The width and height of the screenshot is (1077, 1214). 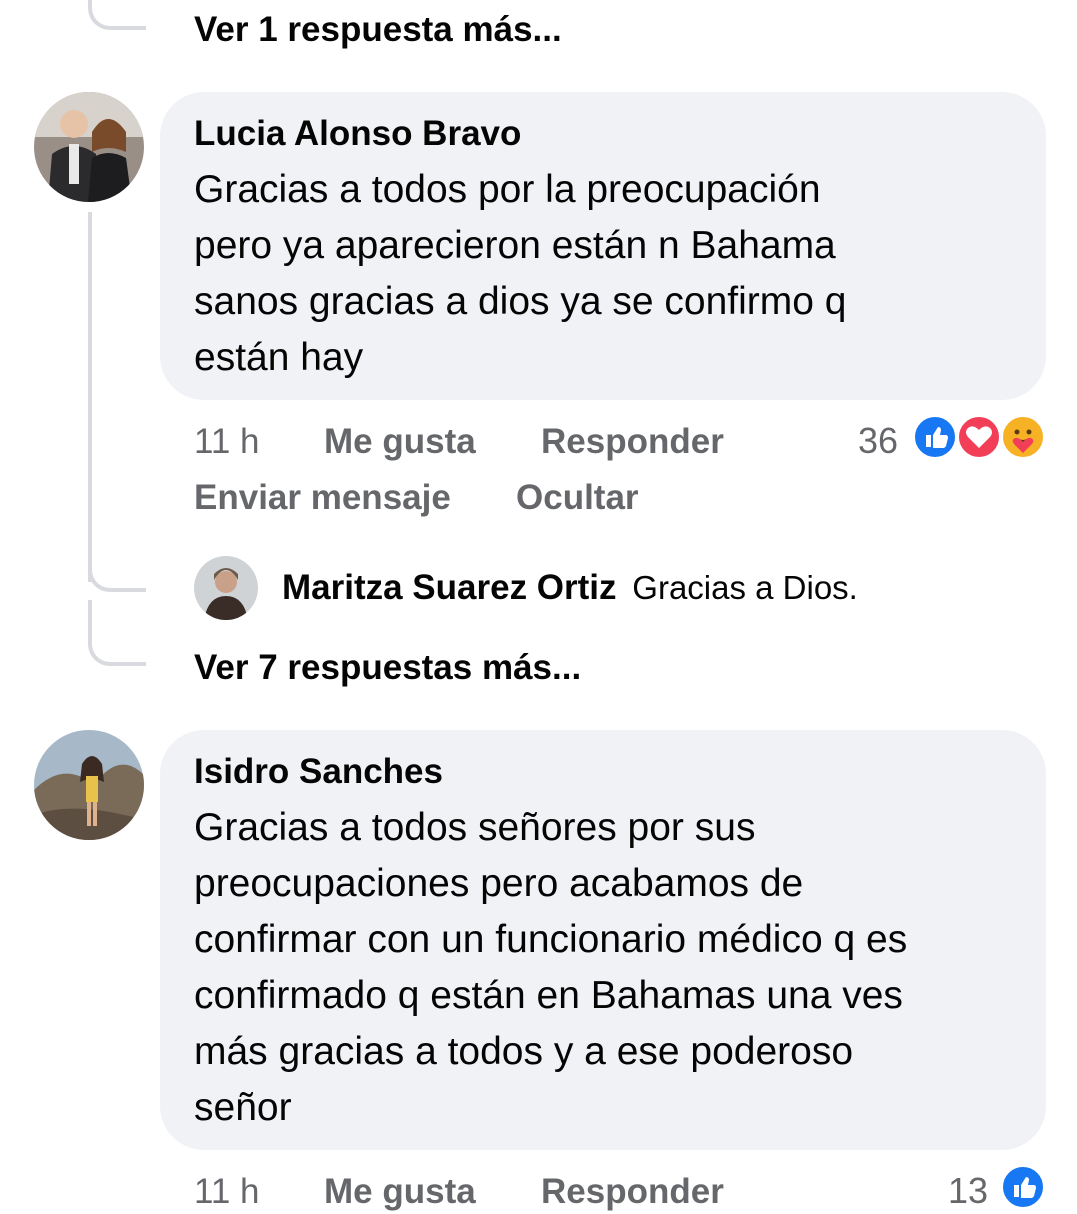 I want to click on comment-line: Gracias a todos por la preocupación, so click(x=507, y=189).